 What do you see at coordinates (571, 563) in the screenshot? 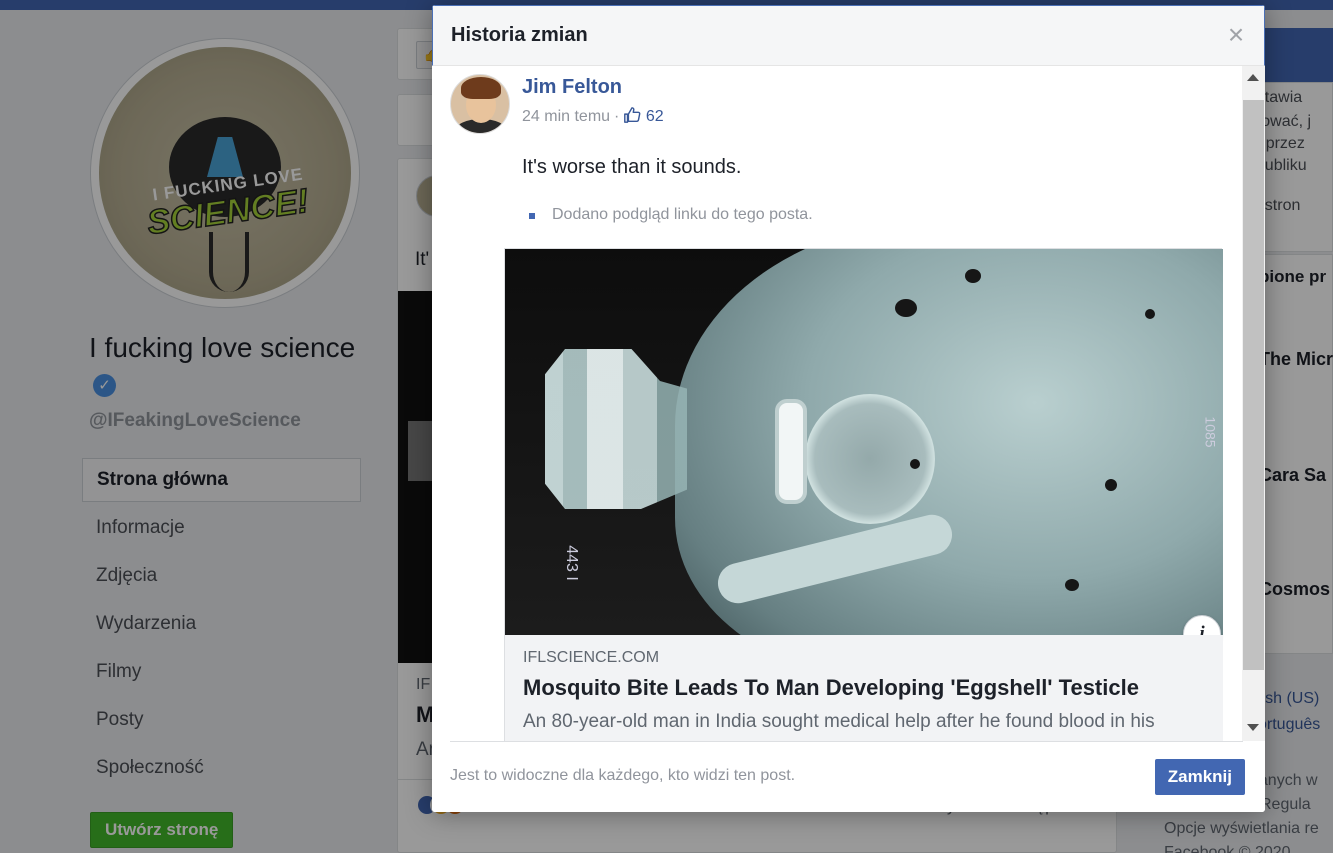
I see `scan-label: 443 I` at bounding box center [571, 563].